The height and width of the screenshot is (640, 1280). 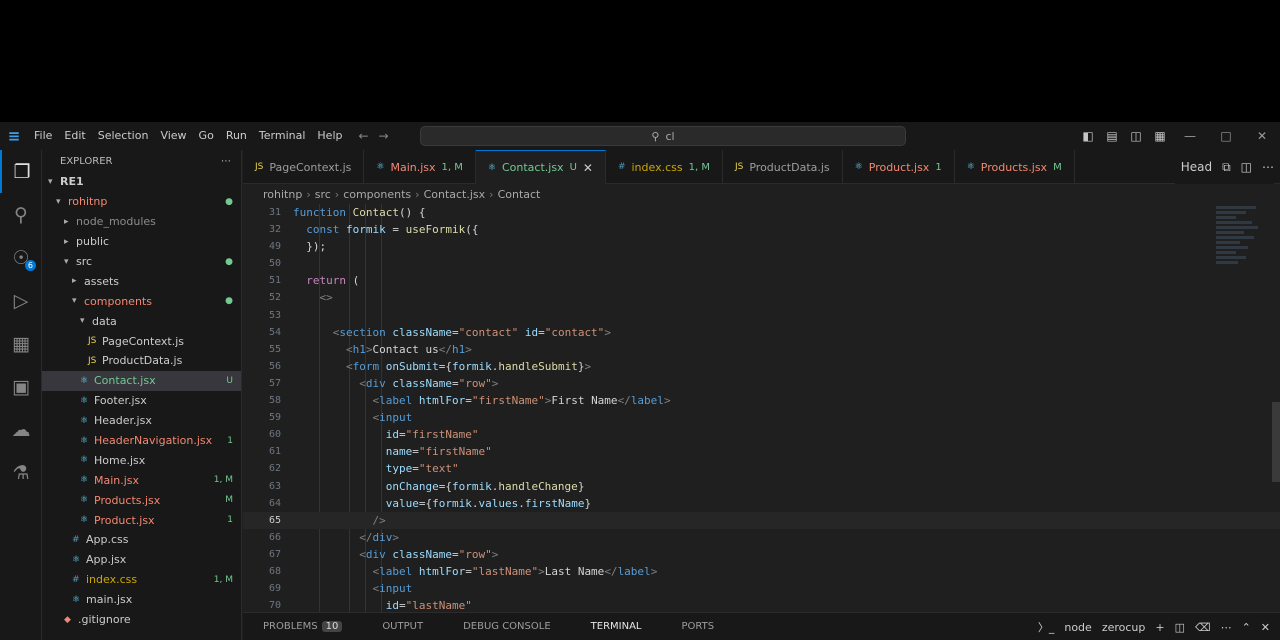 I want to click on search-view-icon: ⚲, so click(x=21, y=214).